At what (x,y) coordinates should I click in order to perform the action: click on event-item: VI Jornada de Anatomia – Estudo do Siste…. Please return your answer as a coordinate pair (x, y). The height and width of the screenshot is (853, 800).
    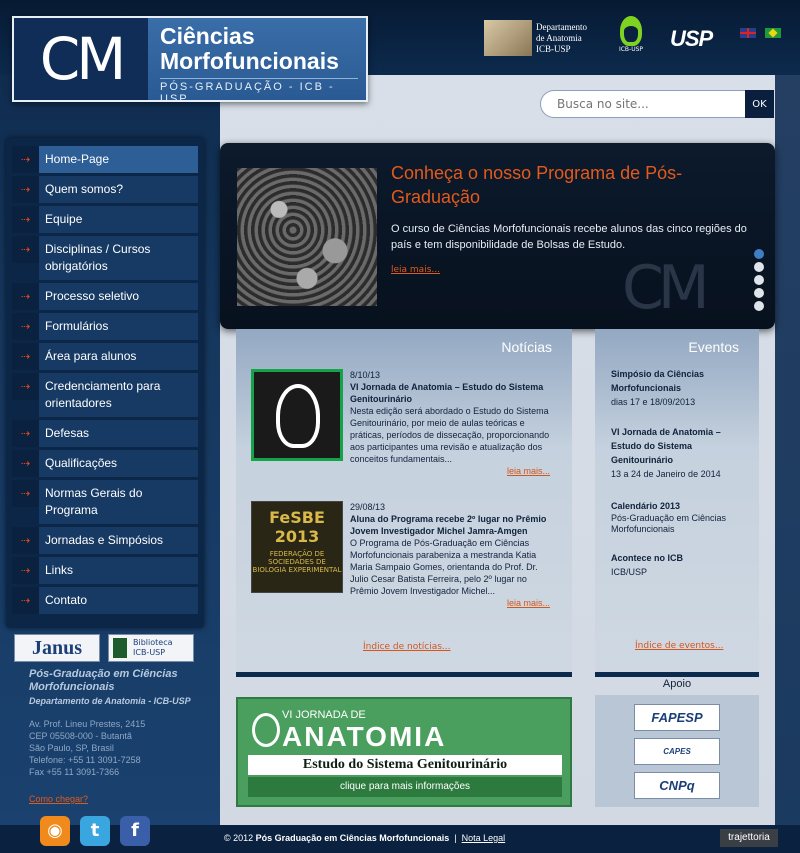
    Looking at the image, I should click on (681, 453).